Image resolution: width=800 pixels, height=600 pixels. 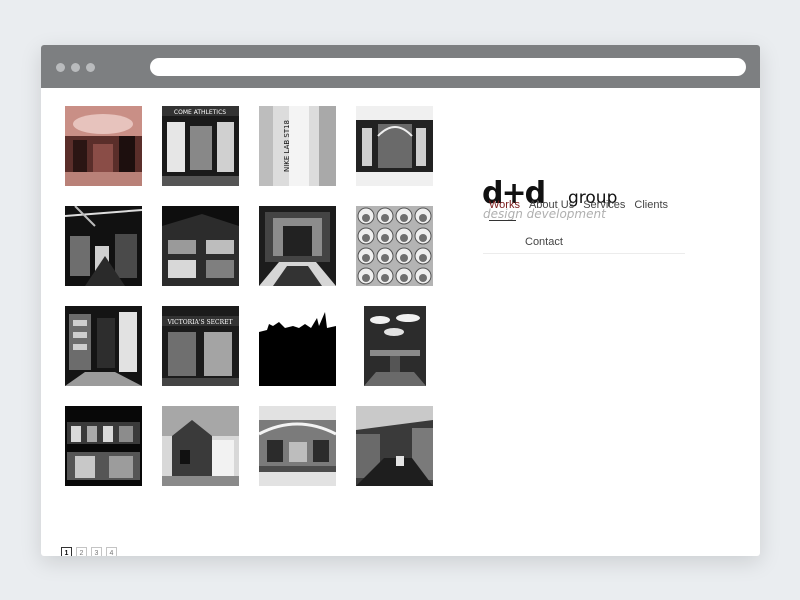 I want to click on come-athletics-storefront-image: COME ATHLETICS, so click(x=200, y=146).